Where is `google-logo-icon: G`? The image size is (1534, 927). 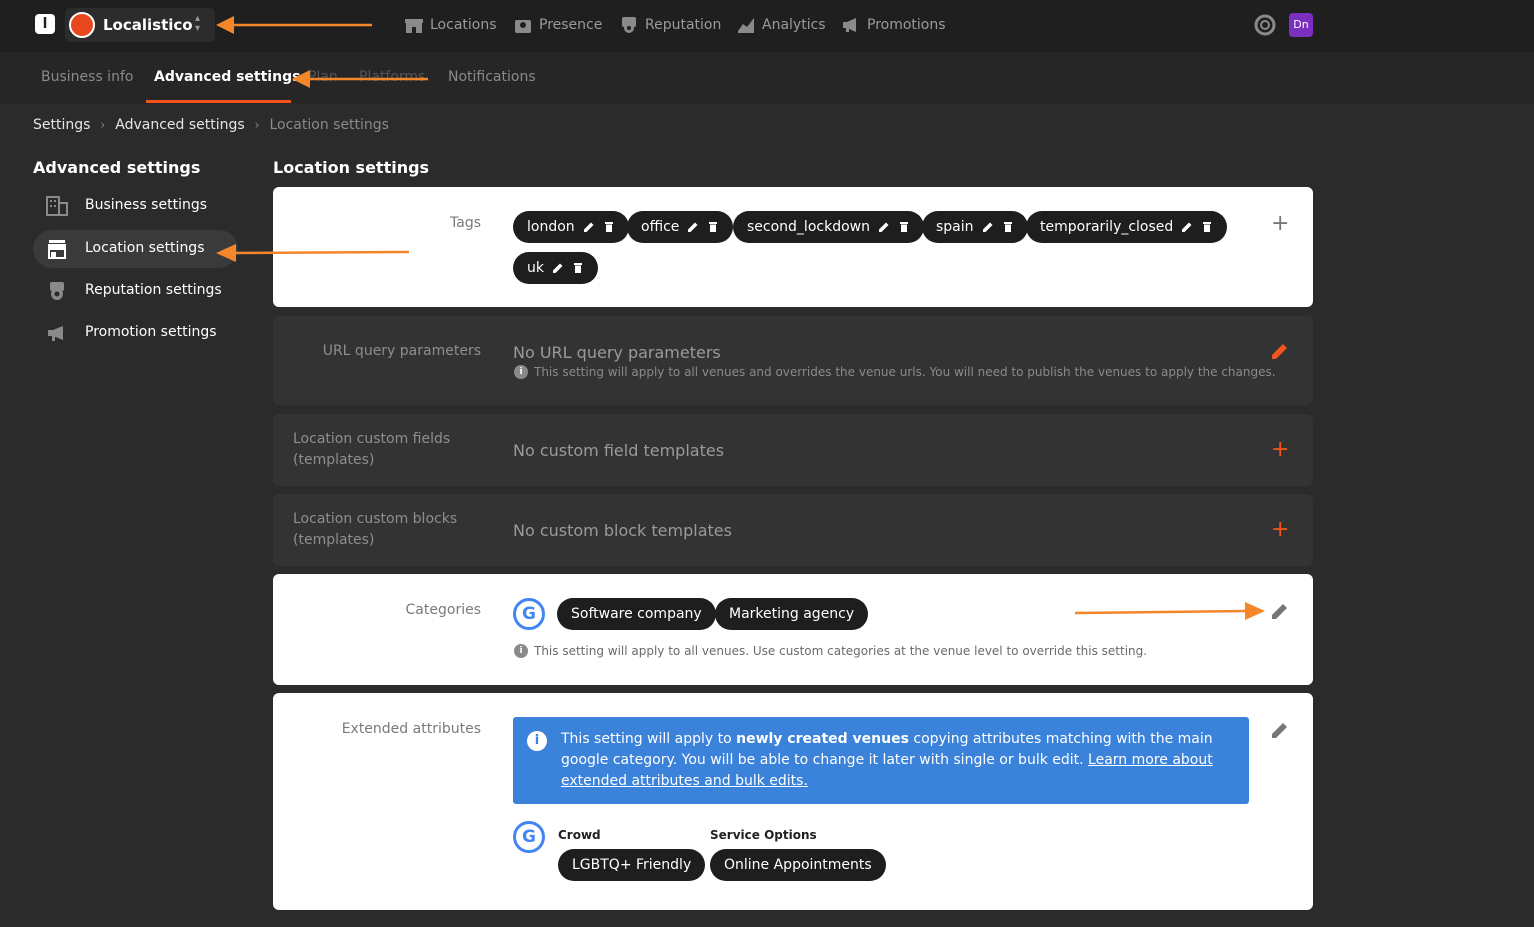 google-logo-icon: G is located at coordinates (529, 837).